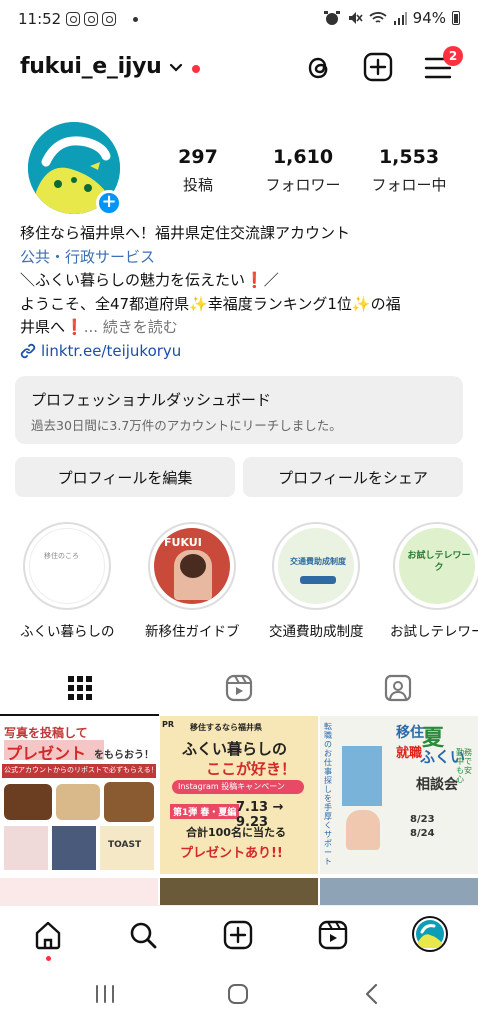 This screenshot has width=478, height=1024. Describe the element at coordinates (239, 20) in the screenshot. I see `status-bar: 11:52 94%` at that location.